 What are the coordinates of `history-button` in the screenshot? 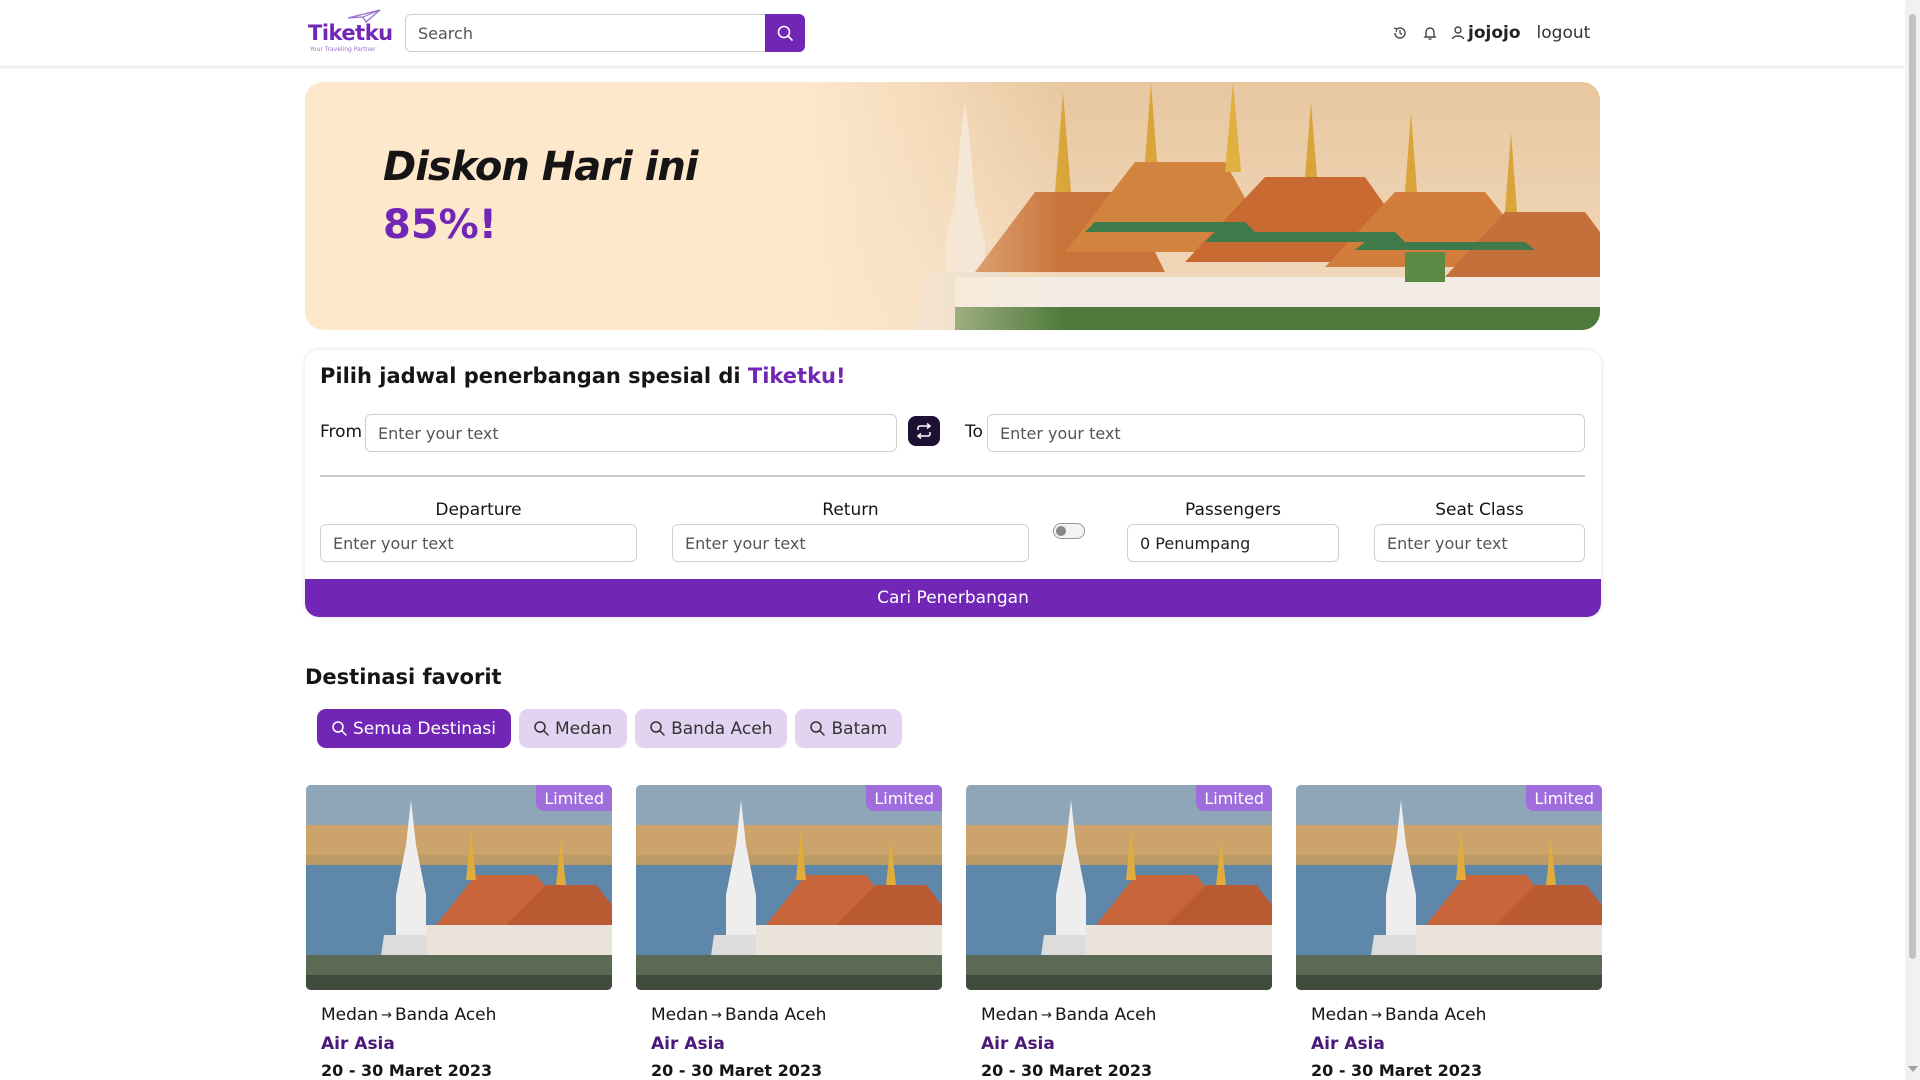 It's located at (1400, 33).